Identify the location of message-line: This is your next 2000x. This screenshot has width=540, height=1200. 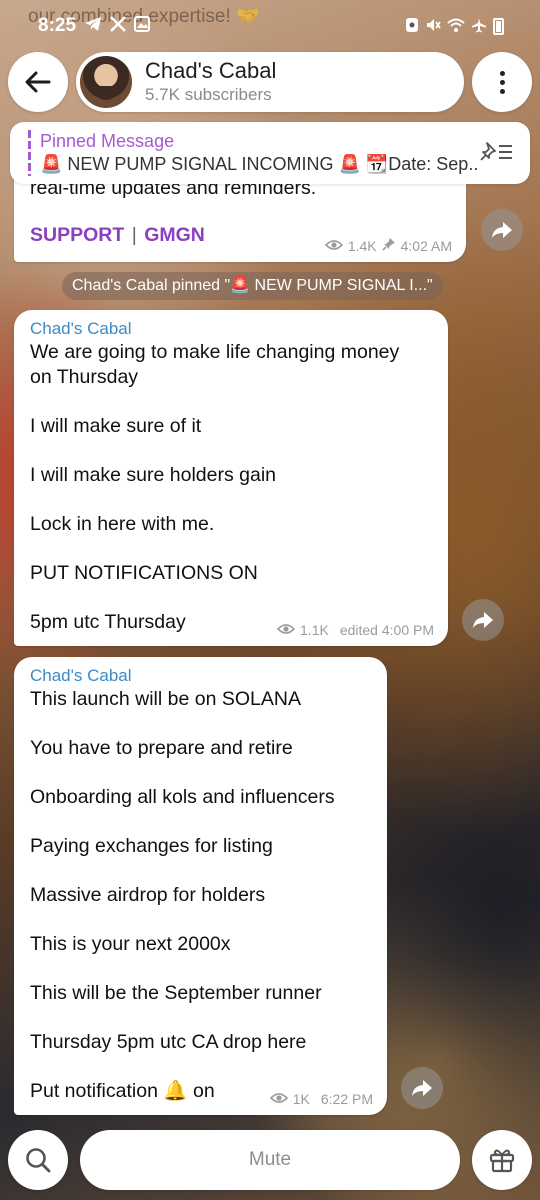
(130, 944).